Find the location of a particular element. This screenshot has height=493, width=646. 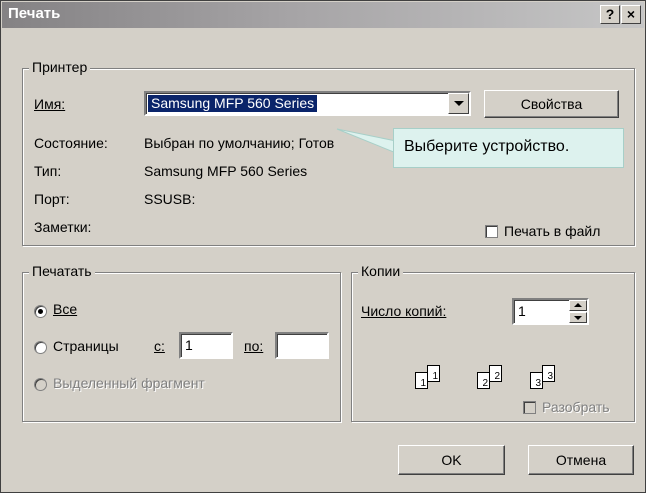

notes-label: Заметки: is located at coordinates (63, 227).